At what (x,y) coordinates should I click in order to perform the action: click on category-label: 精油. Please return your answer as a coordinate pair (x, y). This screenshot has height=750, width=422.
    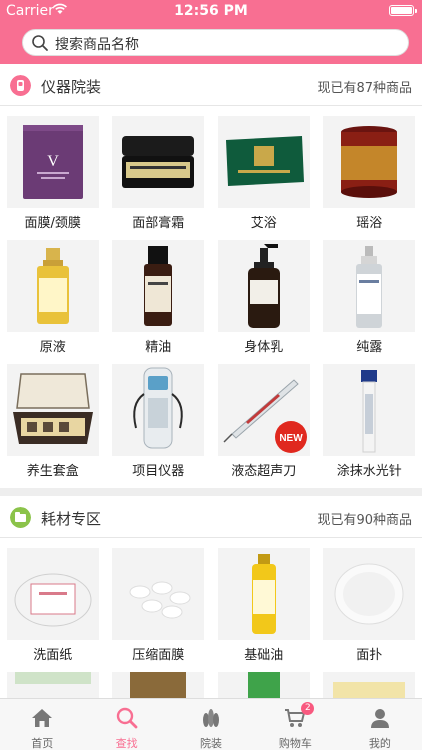
    Looking at the image, I should click on (158, 347).